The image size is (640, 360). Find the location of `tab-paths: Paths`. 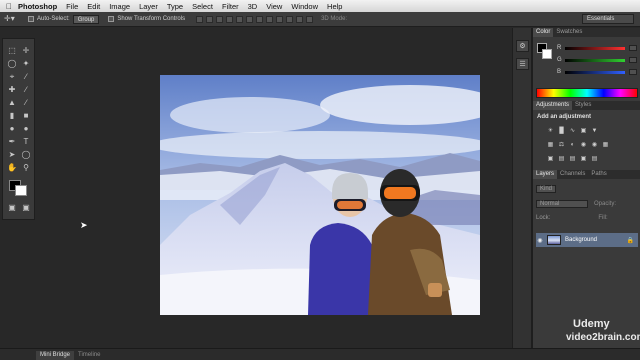

tab-paths: Paths is located at coordinates (598, 174).